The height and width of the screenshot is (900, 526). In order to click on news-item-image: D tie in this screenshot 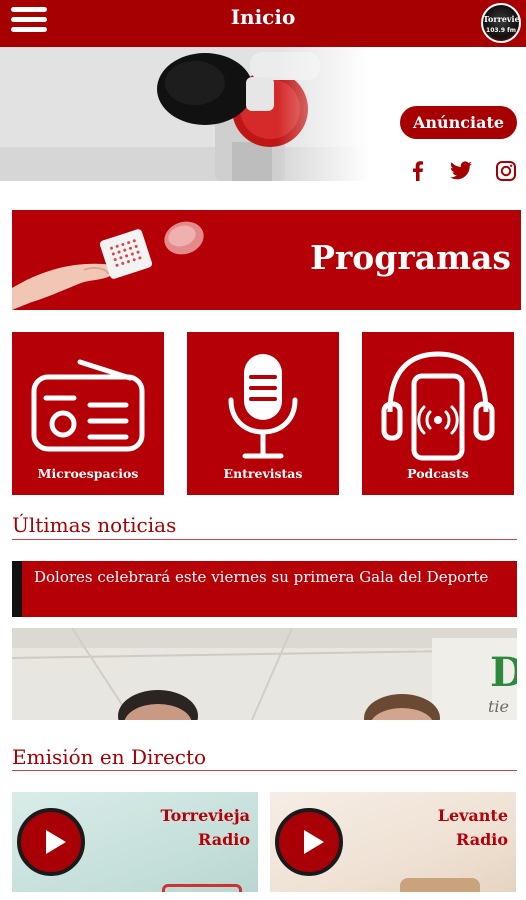, I will do `click(264, 674)`.